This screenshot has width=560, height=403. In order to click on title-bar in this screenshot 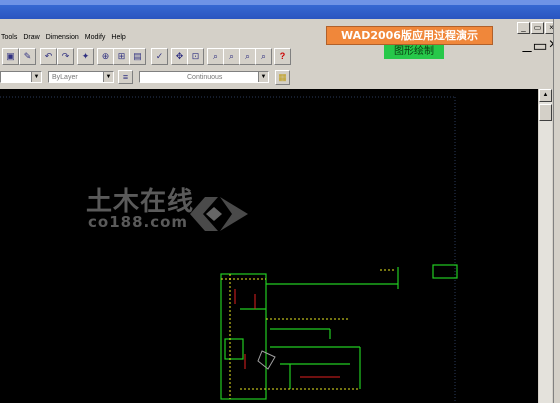, I will do `click(280, 9)`.